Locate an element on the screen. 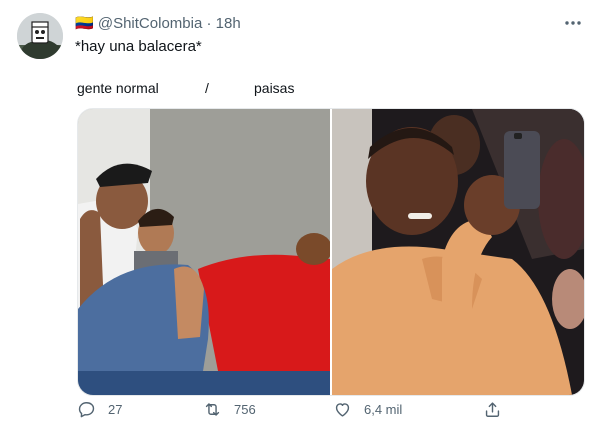 This screenshot has width=597, height=432. share-button is located at coordinates (492, 409).